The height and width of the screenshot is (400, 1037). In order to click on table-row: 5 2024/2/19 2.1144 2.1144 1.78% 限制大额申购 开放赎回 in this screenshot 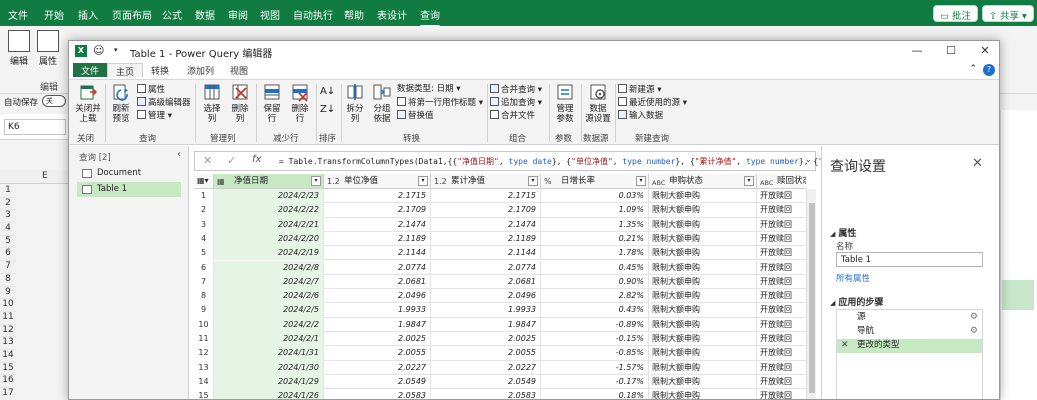, I will do `click(500, 253)`.